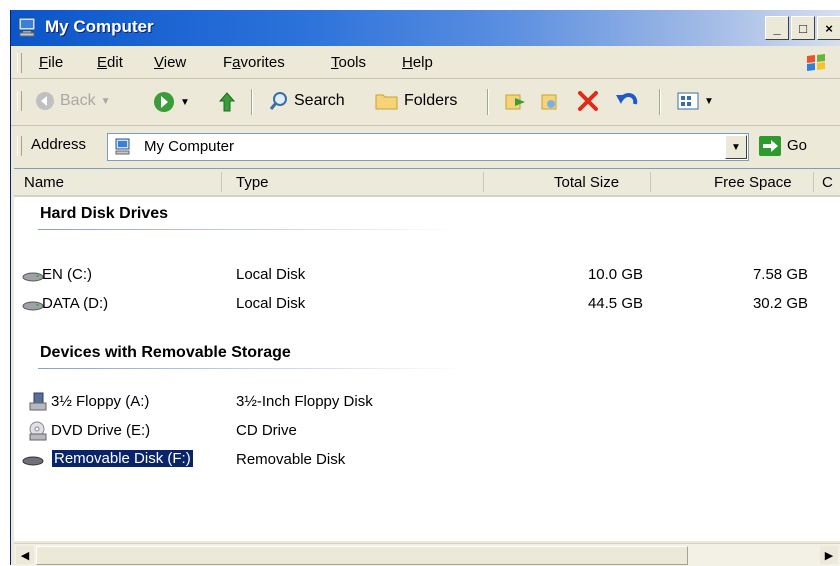 This screenshot has height=566, width=840. Describe the element at coordinates (164, 102) in the screenshot. I see `forward-arrow-icon` at that location.